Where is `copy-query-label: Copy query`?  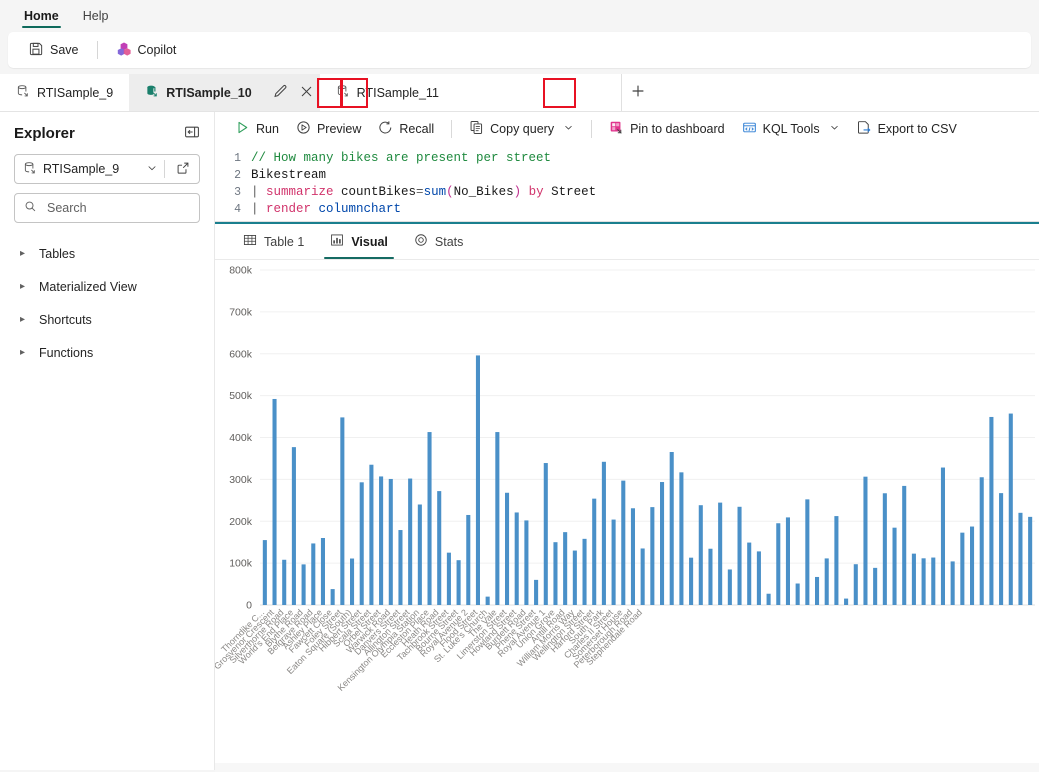 copy-query-label: Copy query is located at coordinates (522, 129).